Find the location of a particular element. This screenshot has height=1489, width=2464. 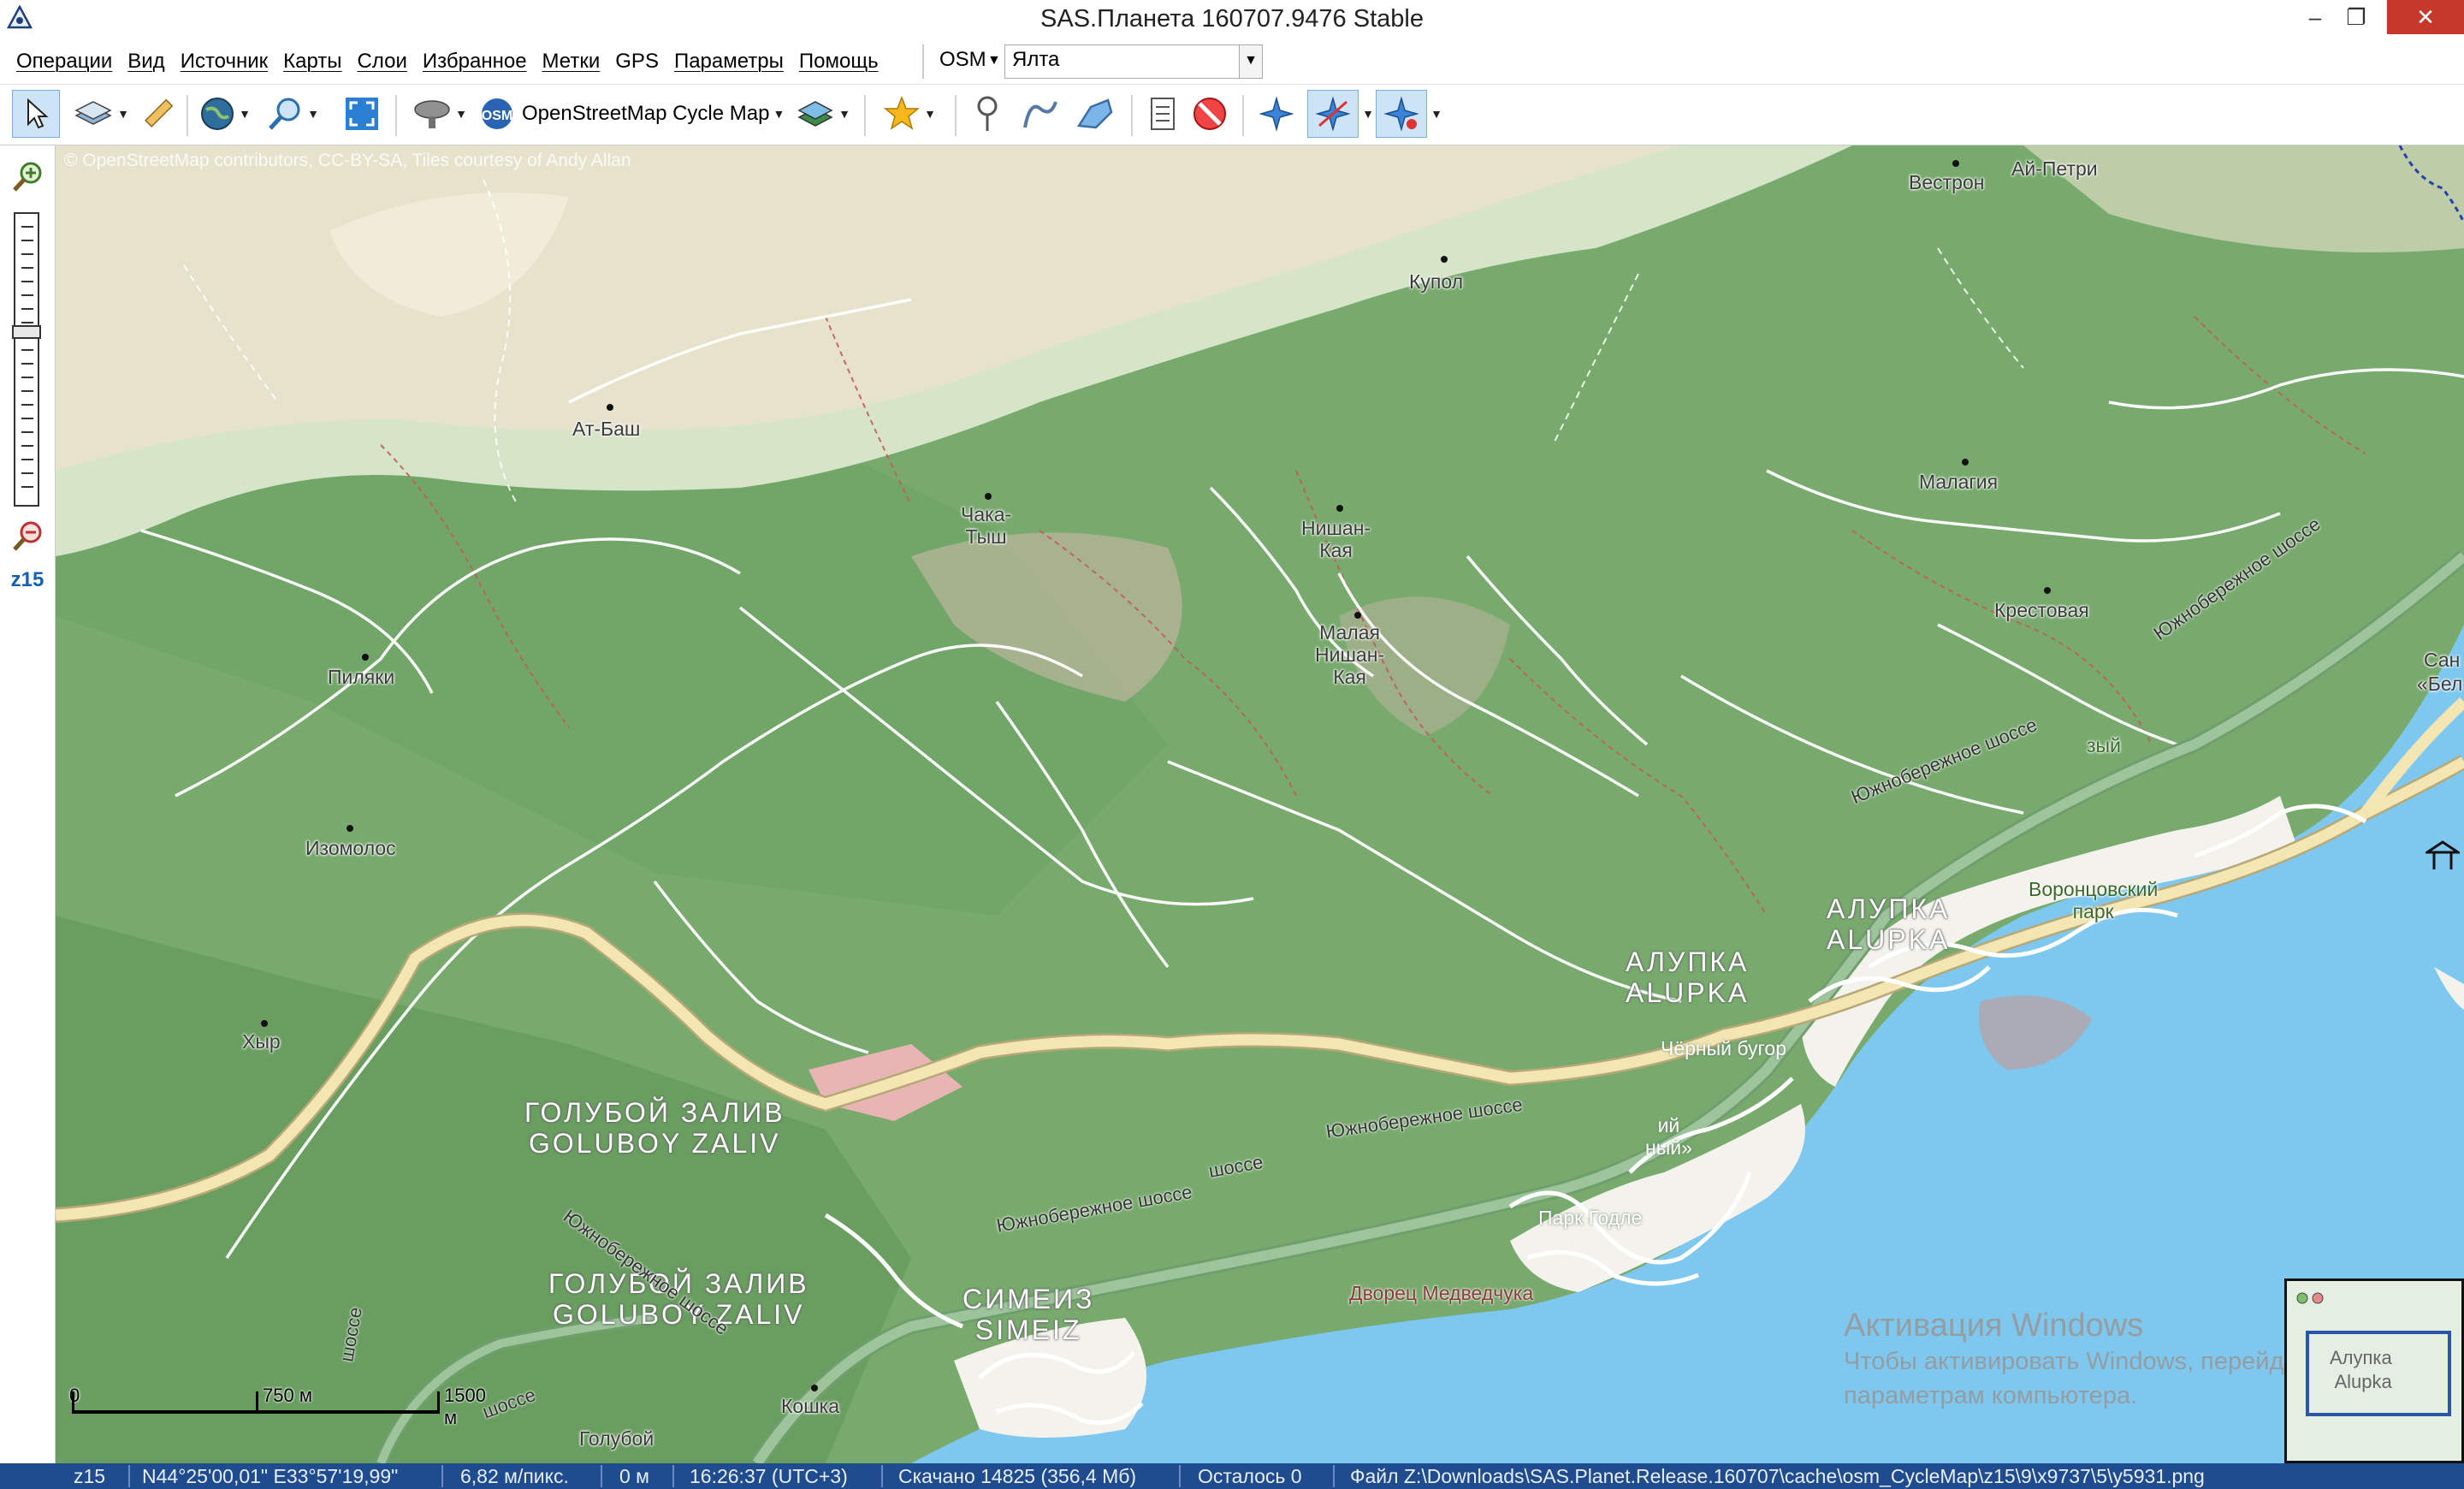

zoom-out-icon is located at coordinates (27, 536).